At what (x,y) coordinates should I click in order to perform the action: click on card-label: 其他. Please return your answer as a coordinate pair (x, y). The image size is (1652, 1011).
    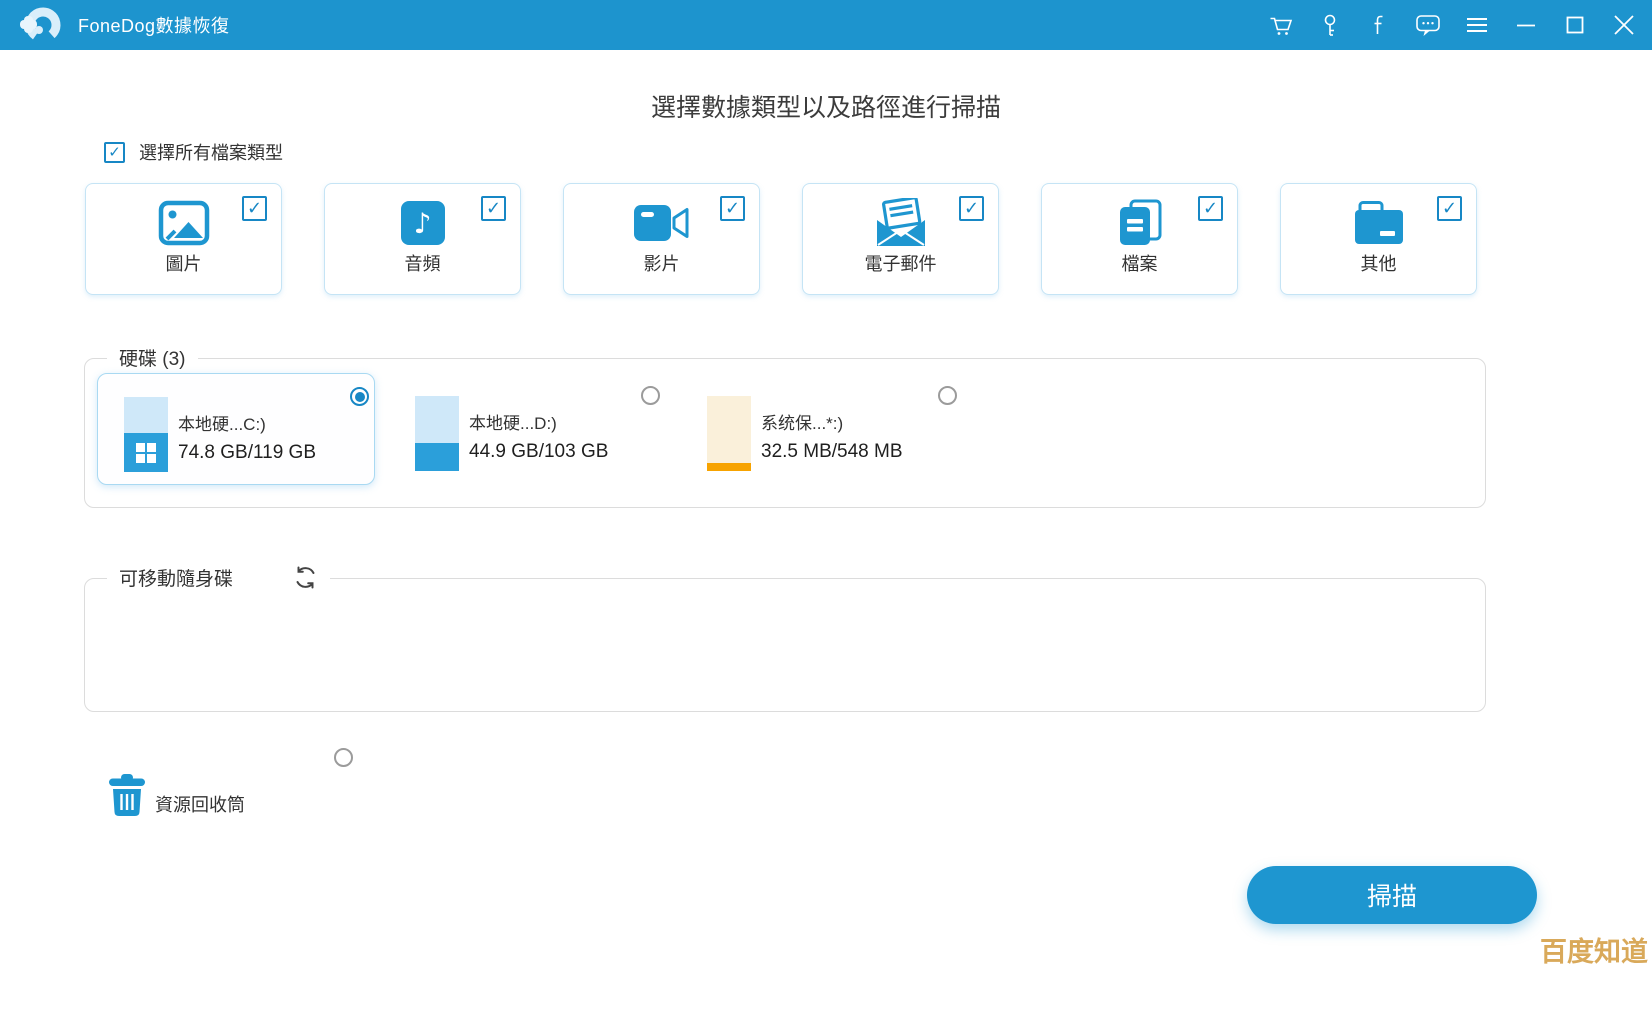
    Looking at the image, I should click on (1378, 264).